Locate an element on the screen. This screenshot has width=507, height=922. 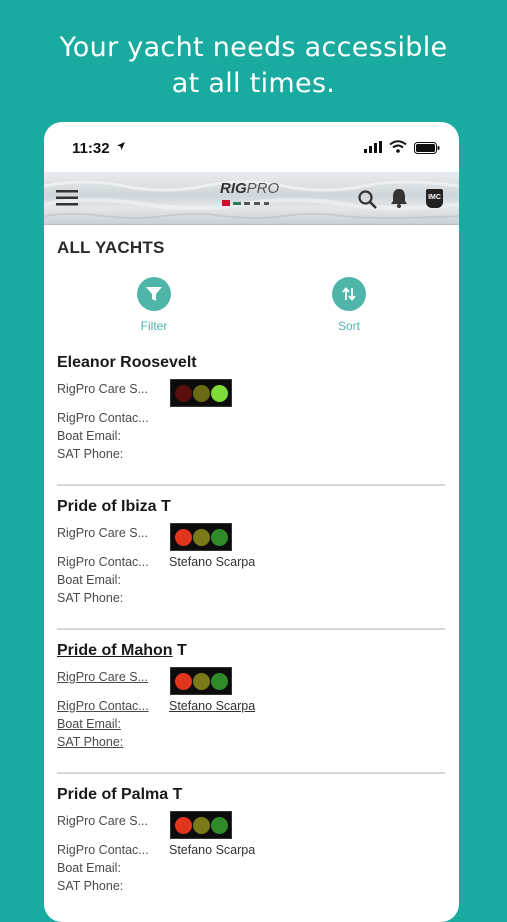
yacht-name: Pride of Mahon T is located at coordinates (122, 651).